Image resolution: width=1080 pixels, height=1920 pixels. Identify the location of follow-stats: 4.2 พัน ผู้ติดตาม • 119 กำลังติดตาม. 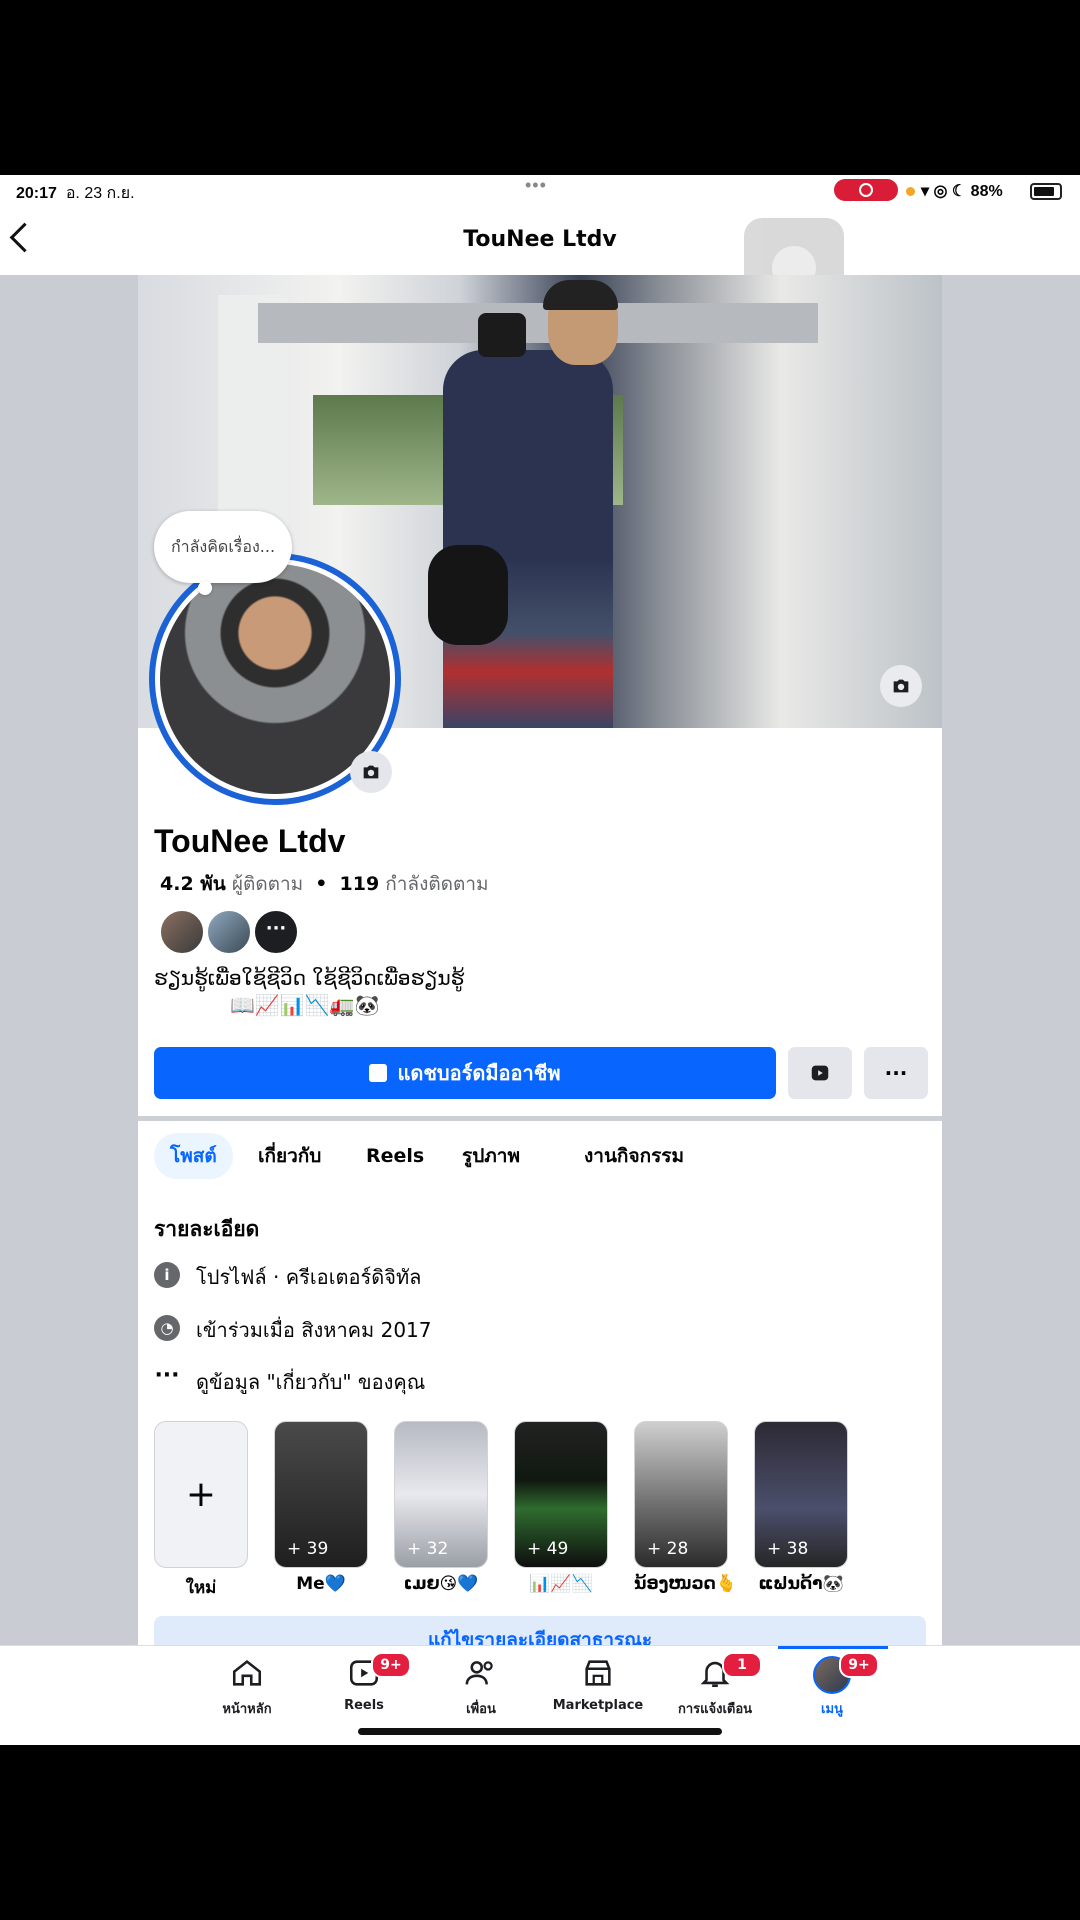
(324, 884).